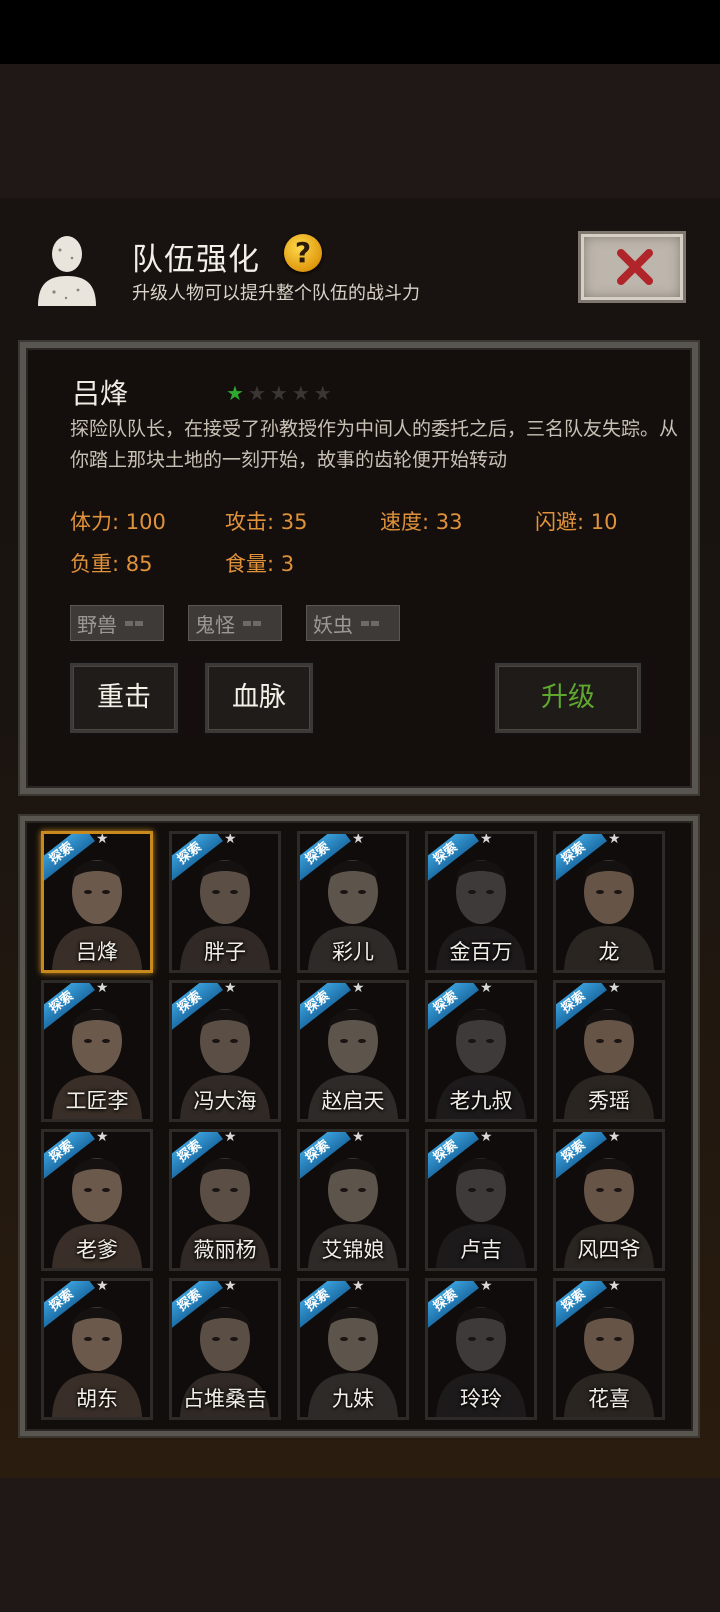  Describe the element at coordinates (97, 624) in the screenshot. I see `tag-label: 野兽` at that location.